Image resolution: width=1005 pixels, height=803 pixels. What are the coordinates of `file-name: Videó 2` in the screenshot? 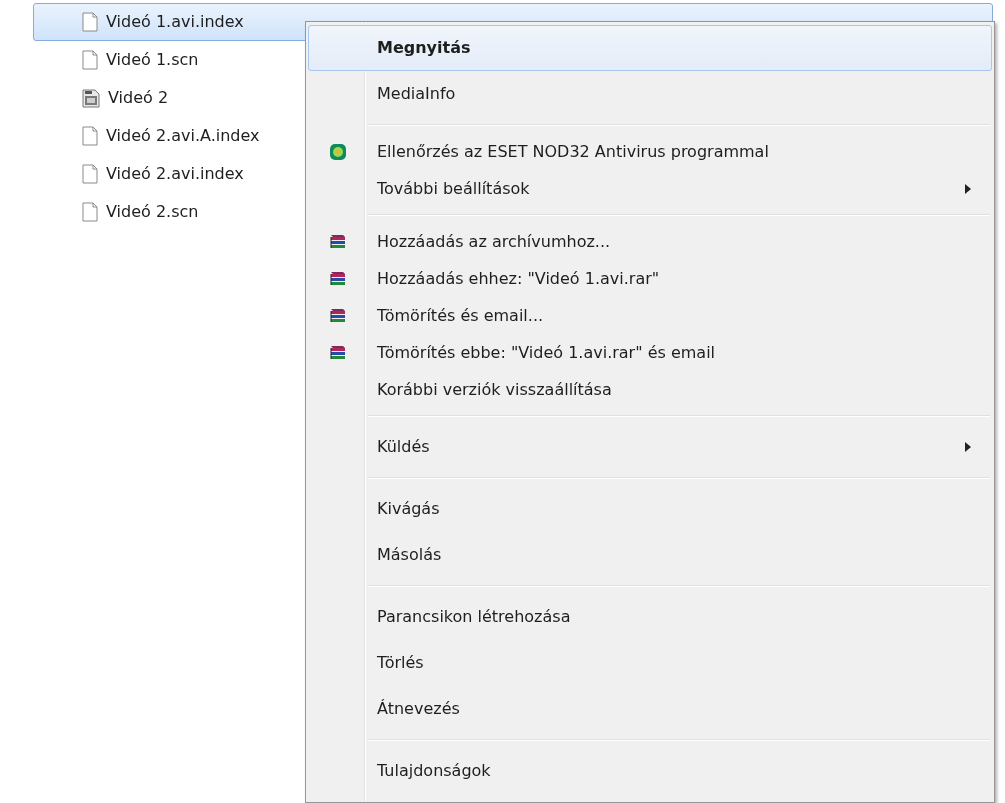 It's located at (138, 98).